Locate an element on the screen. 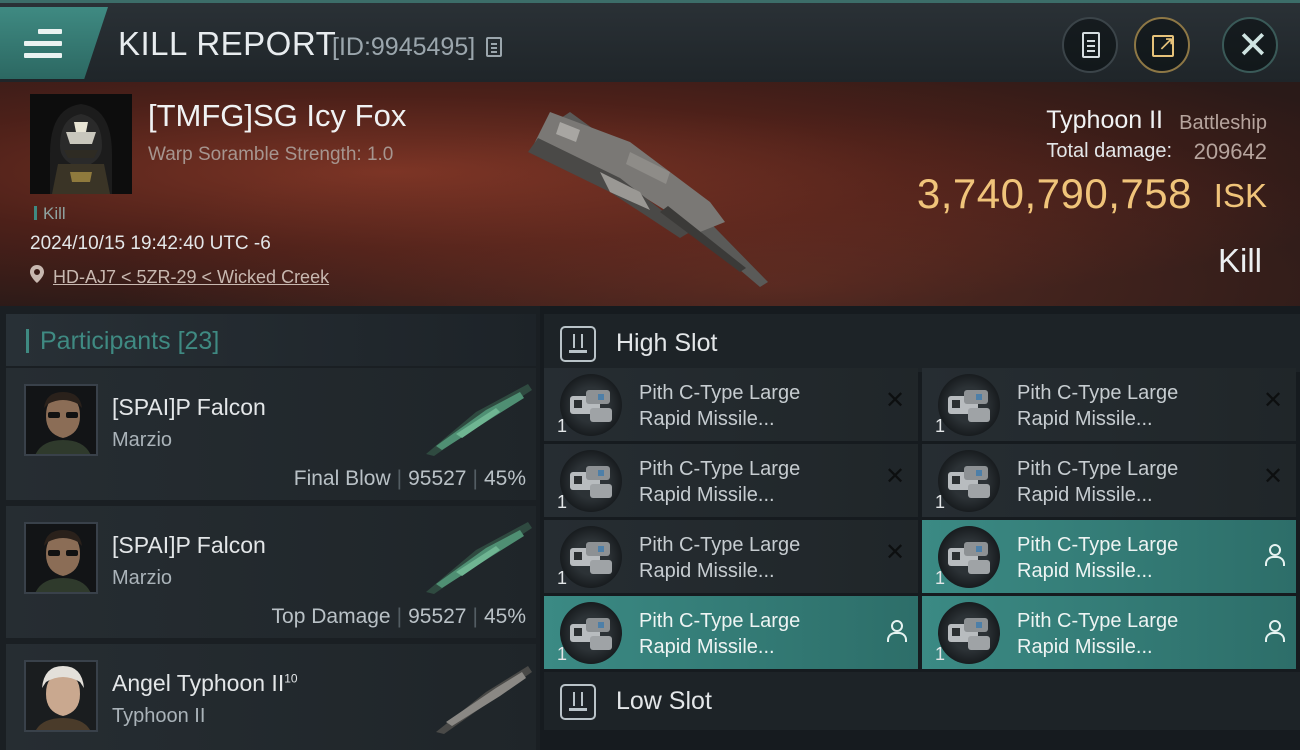 The width and height of the screenshot is (1300, 750). ship-image is located at coordinates (648, 199).